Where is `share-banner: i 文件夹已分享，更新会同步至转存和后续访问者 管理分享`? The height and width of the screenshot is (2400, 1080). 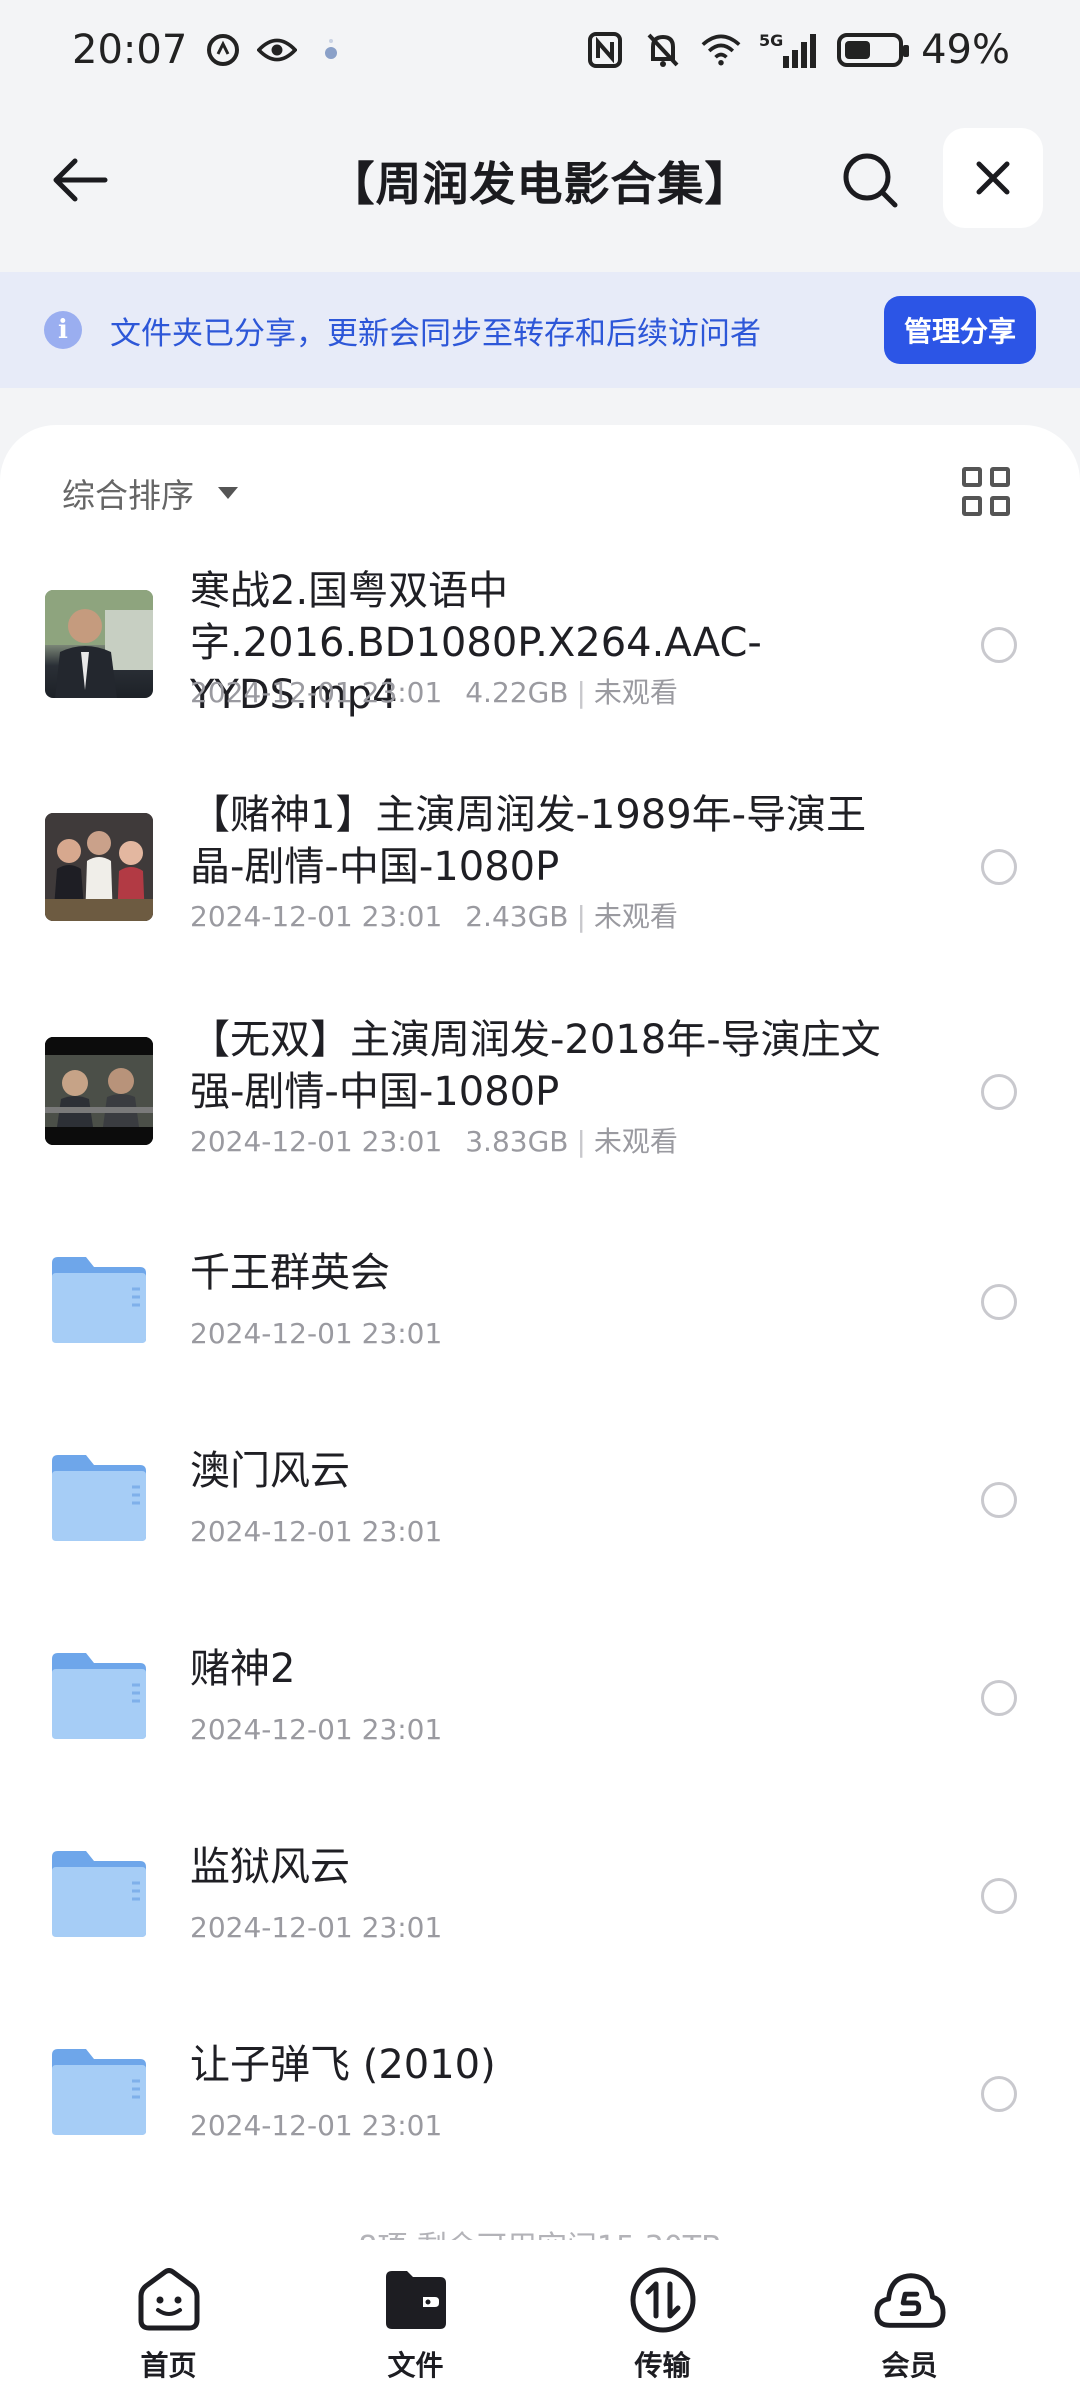
share-banner: i 文件夹已分享，更新会同步至转存和后续访问者 管理分享 is located at coordinates (540, 330).